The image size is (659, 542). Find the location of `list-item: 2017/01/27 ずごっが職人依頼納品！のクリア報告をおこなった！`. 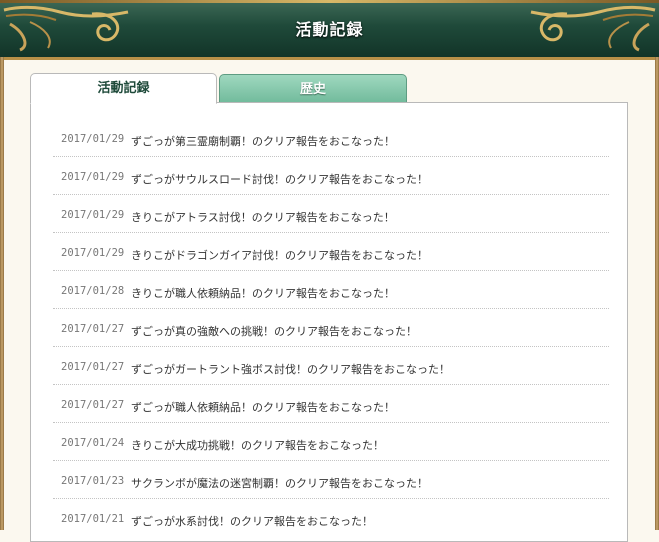

list-item: 2017/01/27 ずごっが職人依頼納品！のクリア報告をおこなった！ is located at coordinates (331, 404).